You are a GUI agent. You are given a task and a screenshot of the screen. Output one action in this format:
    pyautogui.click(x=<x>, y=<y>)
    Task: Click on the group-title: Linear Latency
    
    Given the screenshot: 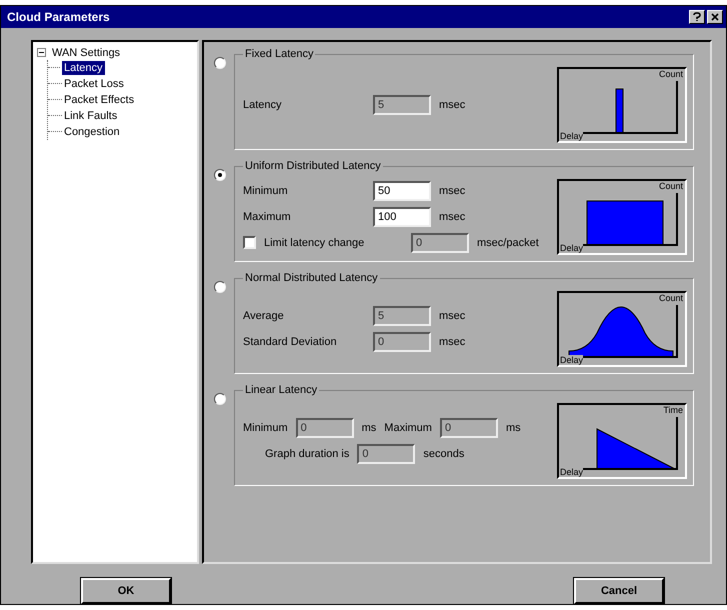 What is the action you would take?
    pyautogui.click(x=281, y=390)
    